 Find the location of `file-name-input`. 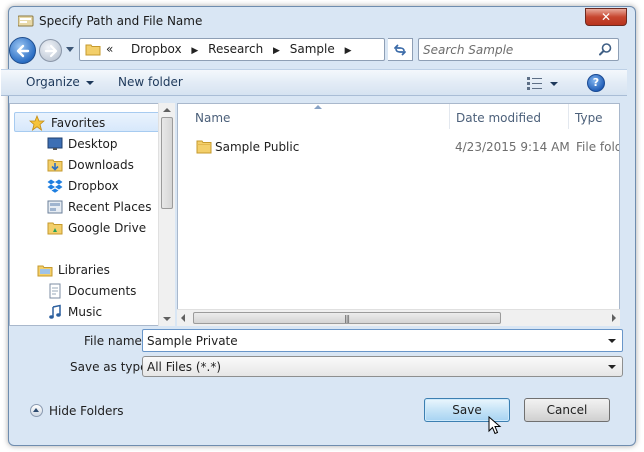

file-name-input is located at coordinates (372, 341).